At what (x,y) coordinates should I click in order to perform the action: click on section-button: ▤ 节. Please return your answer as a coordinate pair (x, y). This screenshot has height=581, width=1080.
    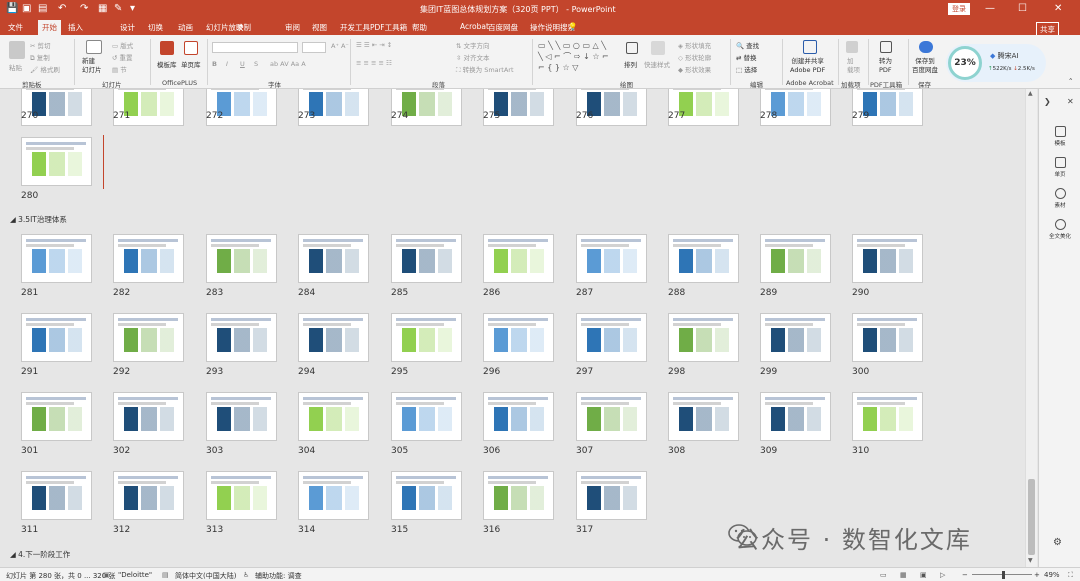
    Looking at the image, I should click on (119, 69).